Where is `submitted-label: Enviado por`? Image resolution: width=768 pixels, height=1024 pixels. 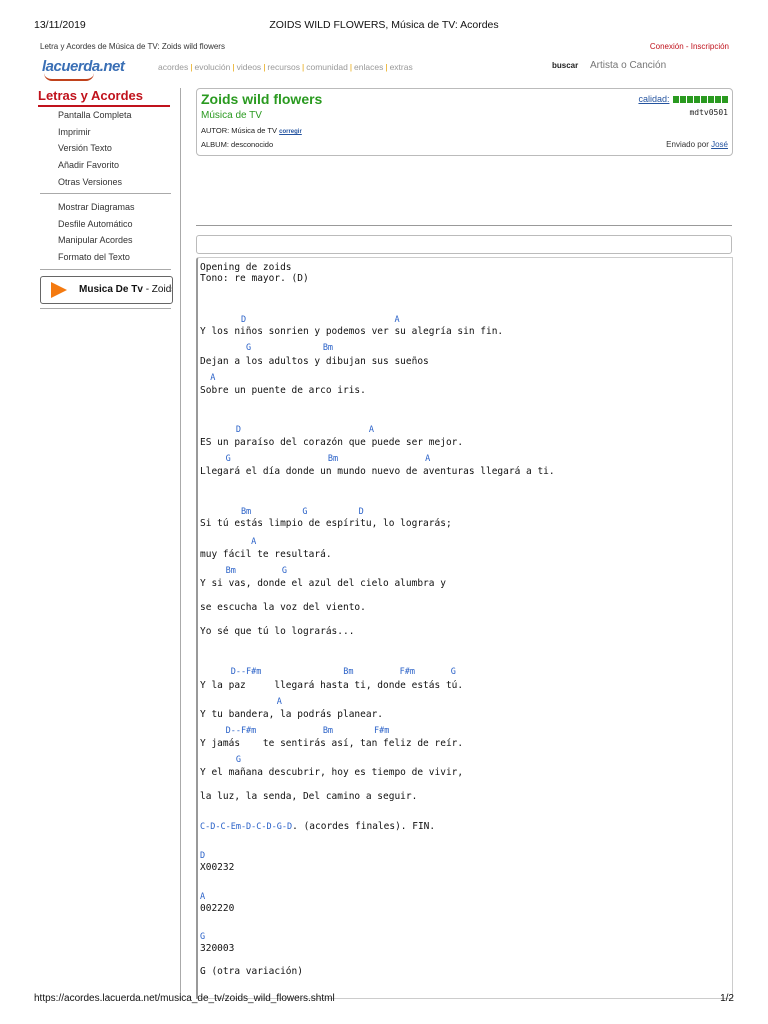 submitted-label: Enviado por is located at coordinates (687, 144).